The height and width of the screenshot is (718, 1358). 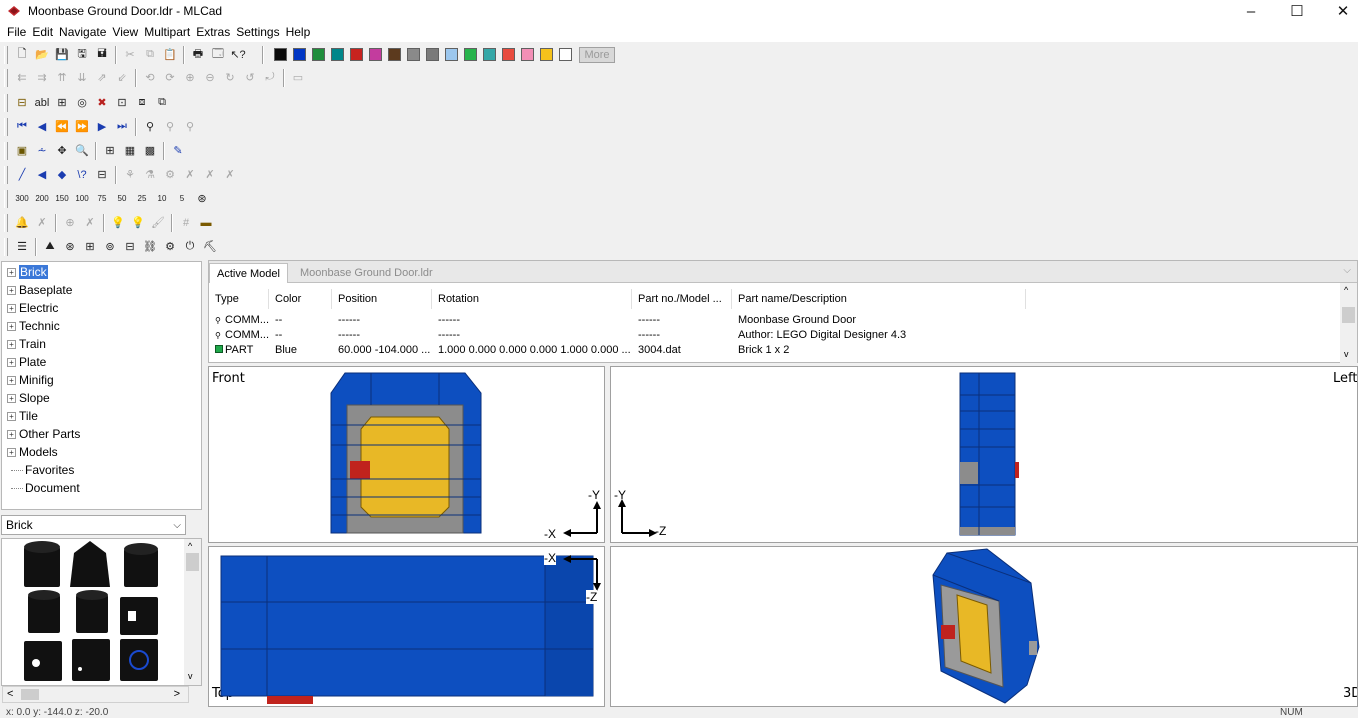 I want to click on insert-text-icon: abl, so click(x=42, y=102).